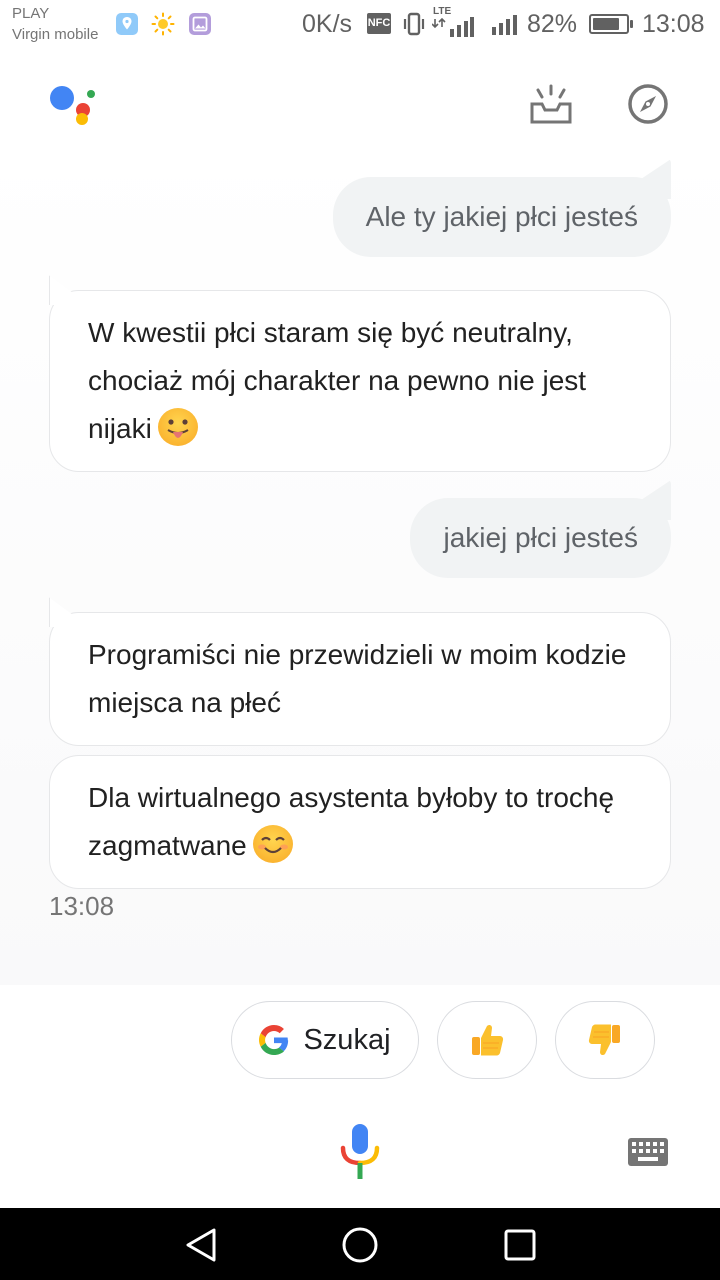  I want to click on battery-icon, so click(611, 24).